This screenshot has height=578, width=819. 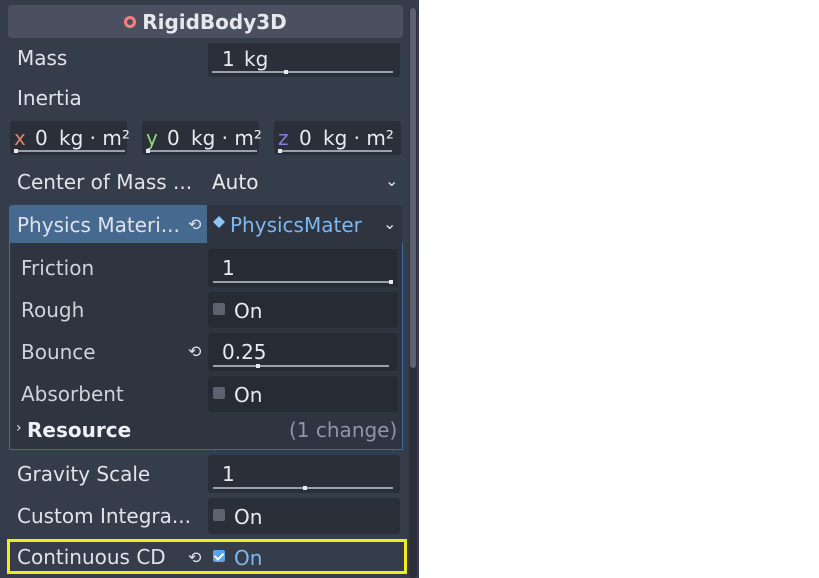 What do you see at coordinates (335, 151) in the screenshot?
I see `inertia-z-track` at bounding box center [335, 151].